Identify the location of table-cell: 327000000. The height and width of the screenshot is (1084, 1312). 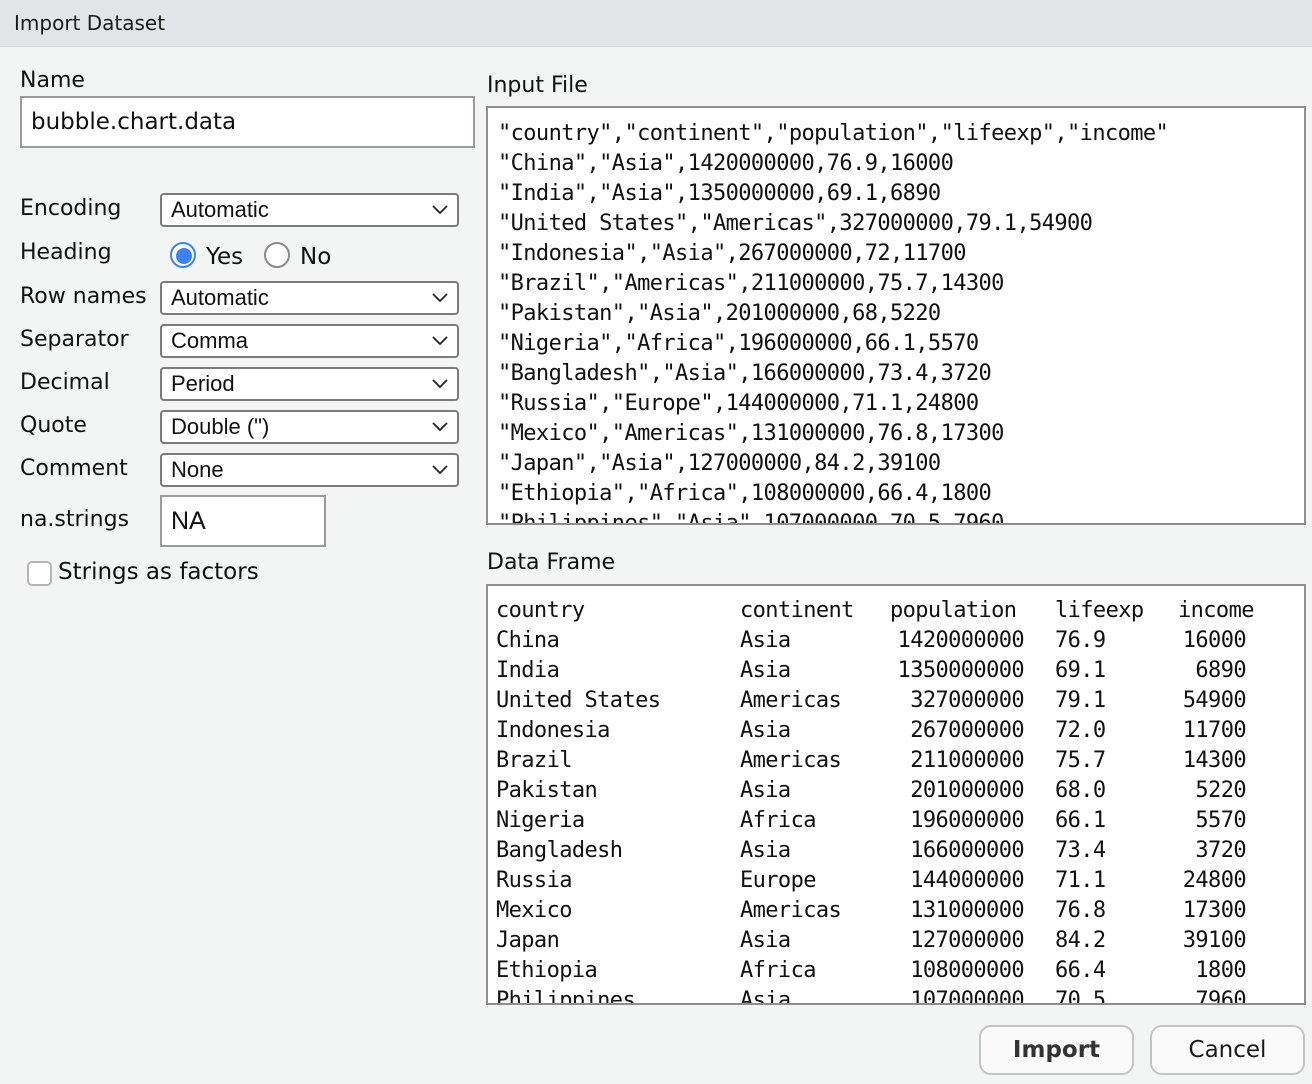
(967, 700).